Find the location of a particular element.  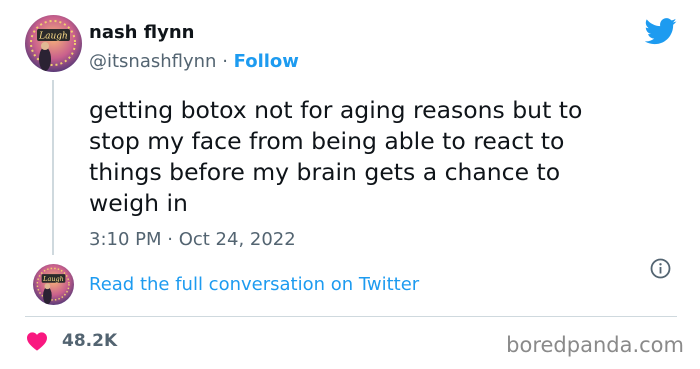

conversation-avatar: Laugh is located at coordinates (53, 284).